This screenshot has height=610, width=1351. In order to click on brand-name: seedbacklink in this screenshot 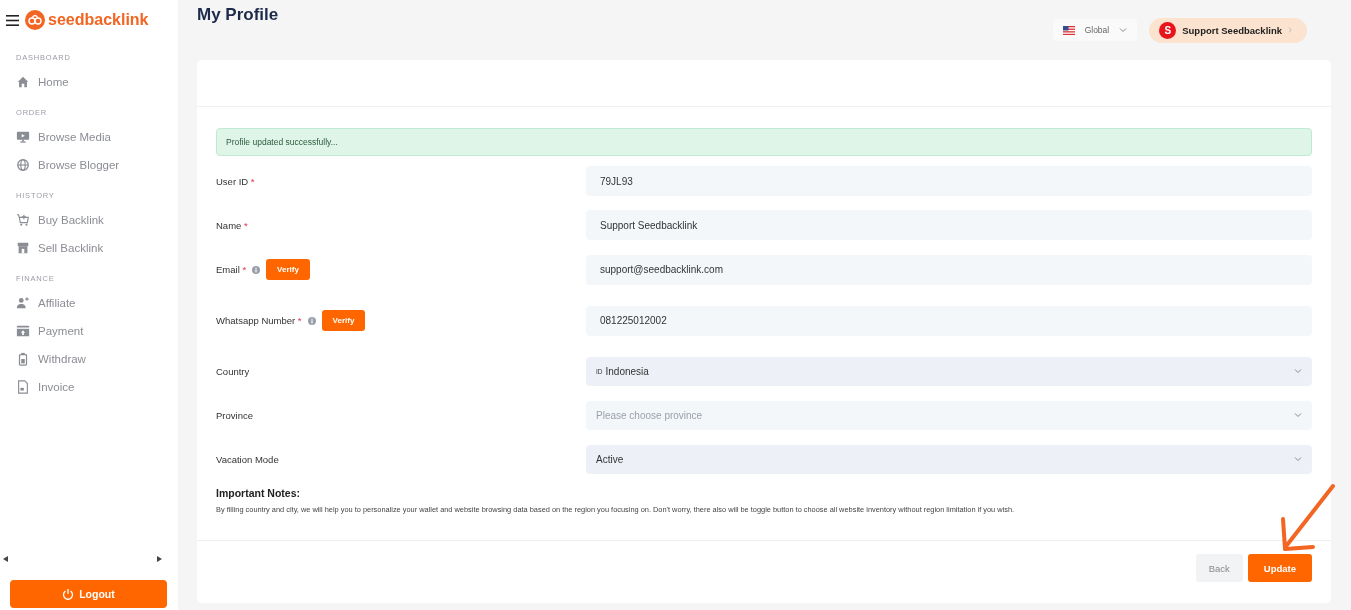, I will do `click(98, 20)`.